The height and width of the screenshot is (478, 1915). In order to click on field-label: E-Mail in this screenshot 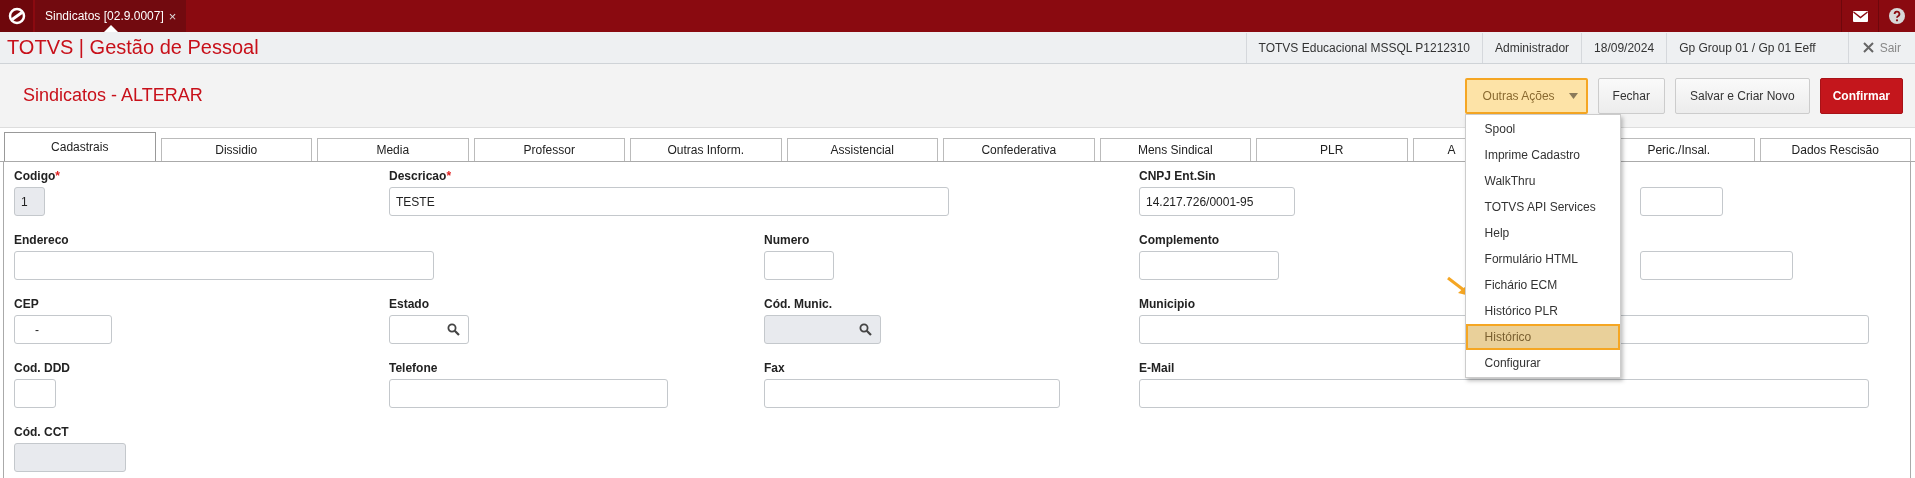, I will do `click(1157, 368)`.